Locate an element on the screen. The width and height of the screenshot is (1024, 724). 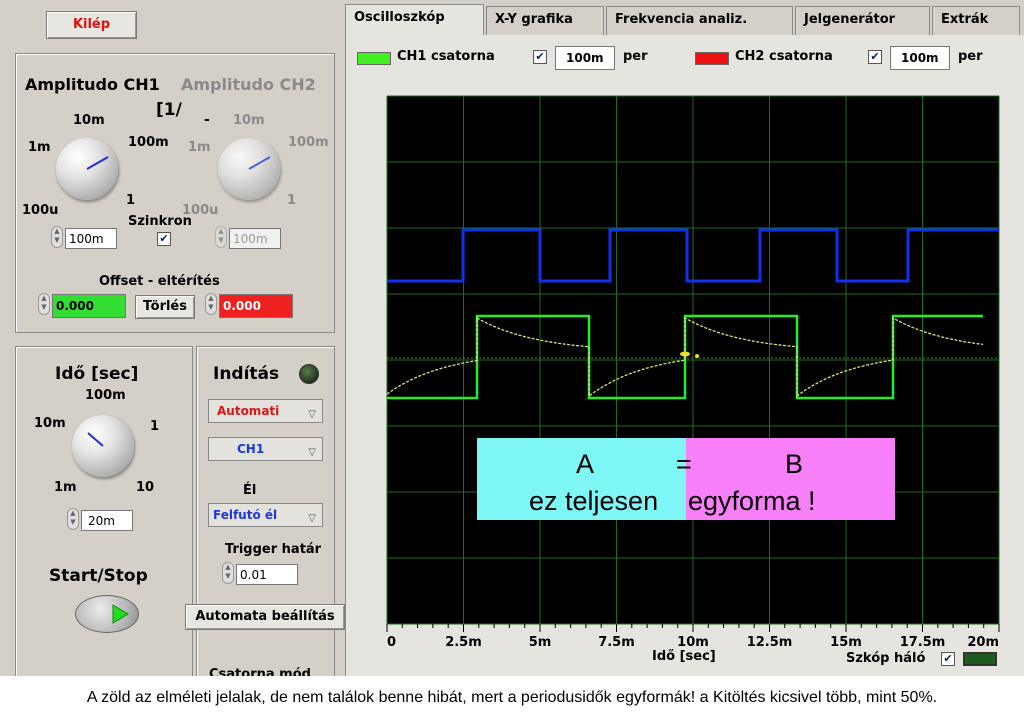
channel-mode-label: Csatorna mód is located at coordinates (260, 671).